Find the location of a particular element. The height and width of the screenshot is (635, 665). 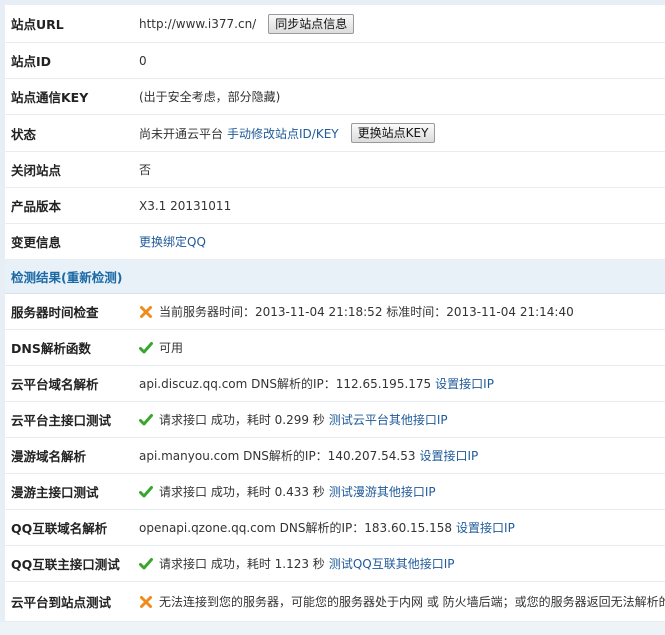

product-version-value: X3.1 20131011 is located at coordinates (185, 205).